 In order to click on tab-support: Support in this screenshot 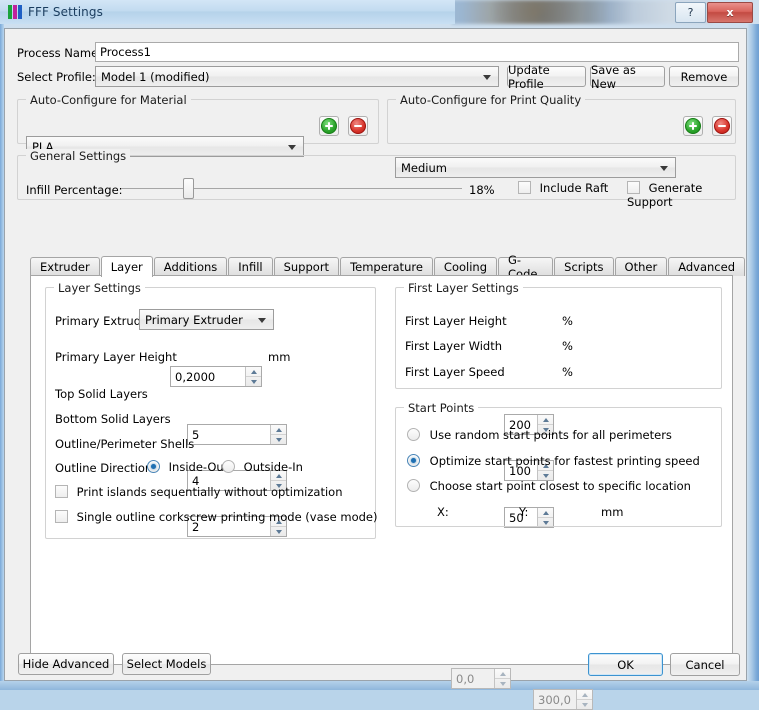, I will do `click(306, 266)`.